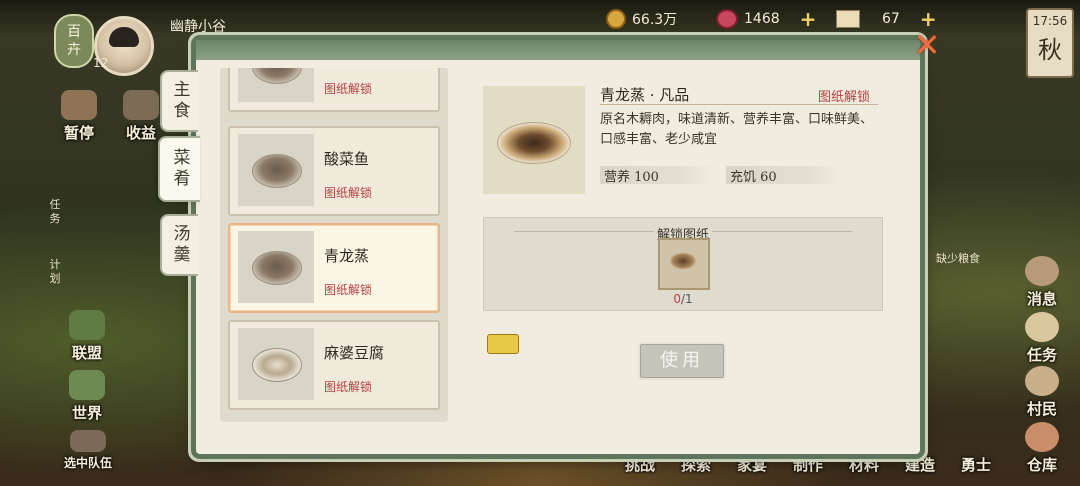 The height and width of the screenshot is (486, 1080). I want to click on collect-button: 收益, so click(141, 116).